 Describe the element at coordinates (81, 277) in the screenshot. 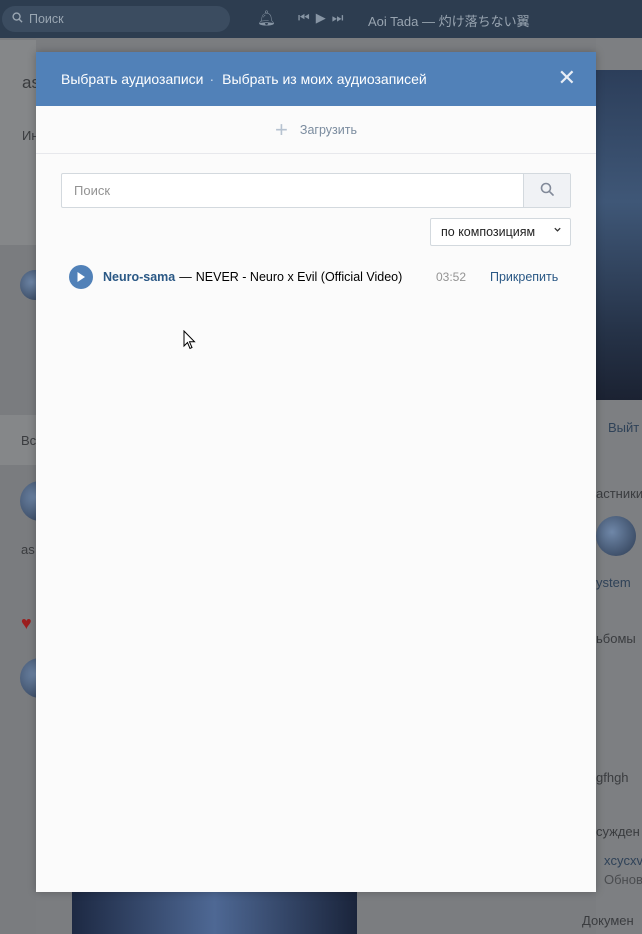

I see `play-icon` at that location.